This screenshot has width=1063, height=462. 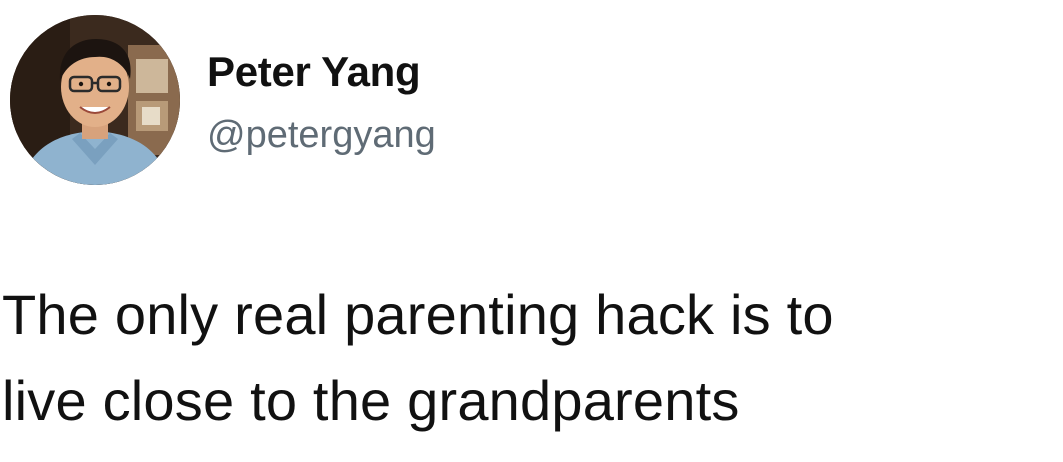 I want to click on profile-photo-icon, so click(x=95, y=100).